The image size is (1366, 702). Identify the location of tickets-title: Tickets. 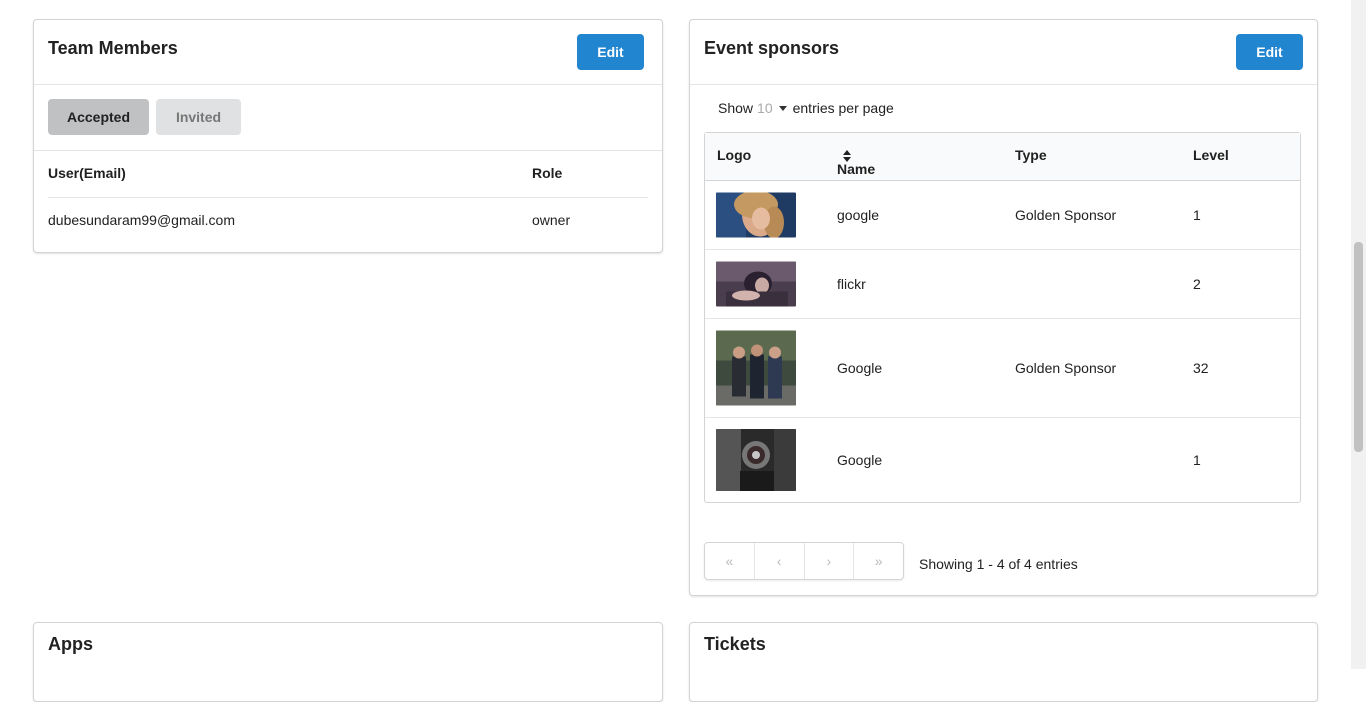
(735, 644).